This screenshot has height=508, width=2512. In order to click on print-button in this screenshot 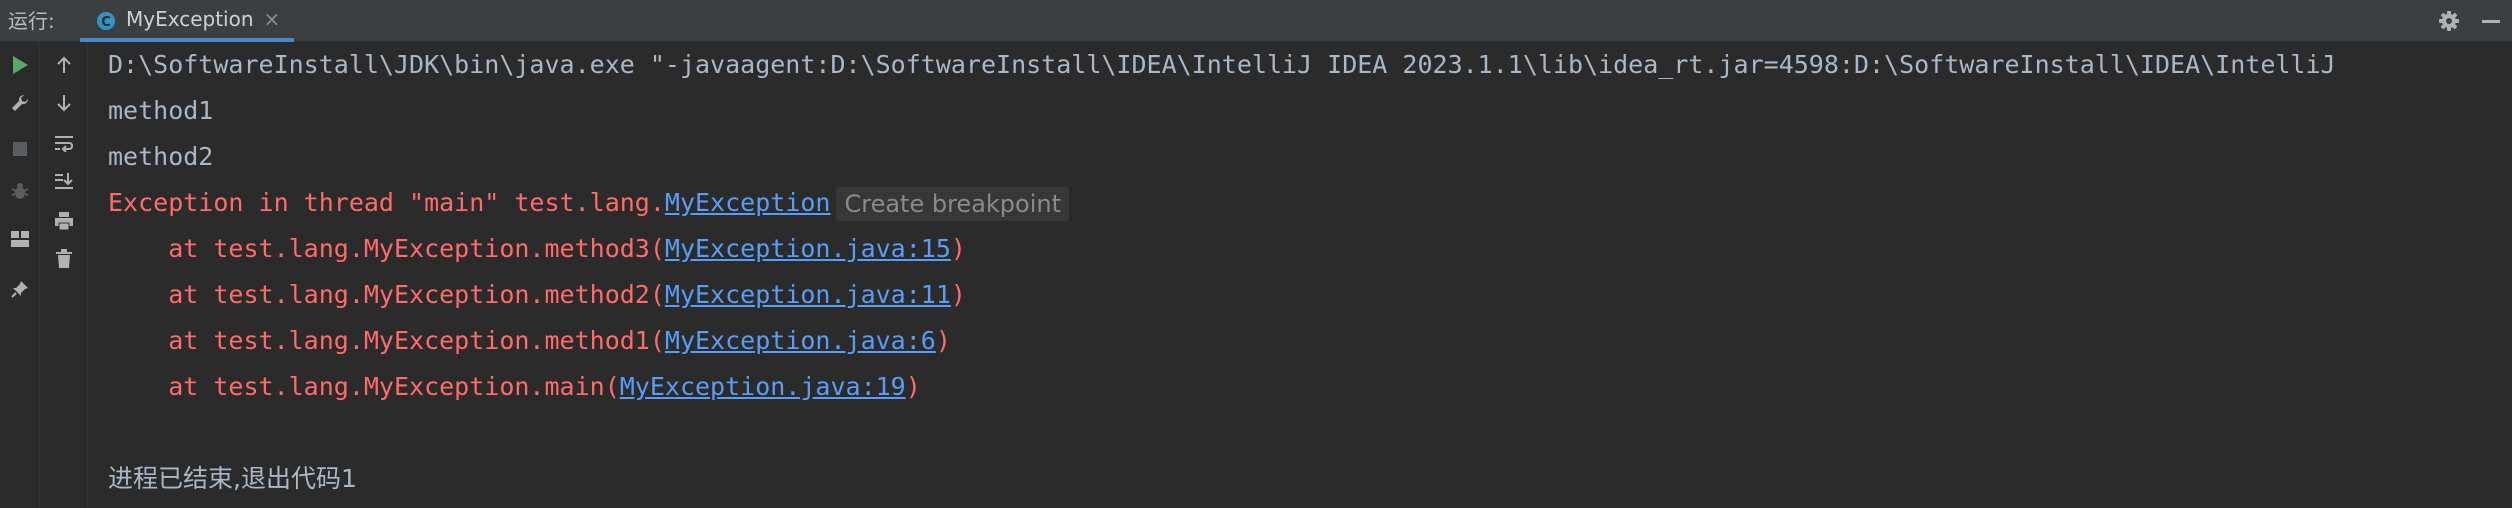, I will do `click(64, 221)`.